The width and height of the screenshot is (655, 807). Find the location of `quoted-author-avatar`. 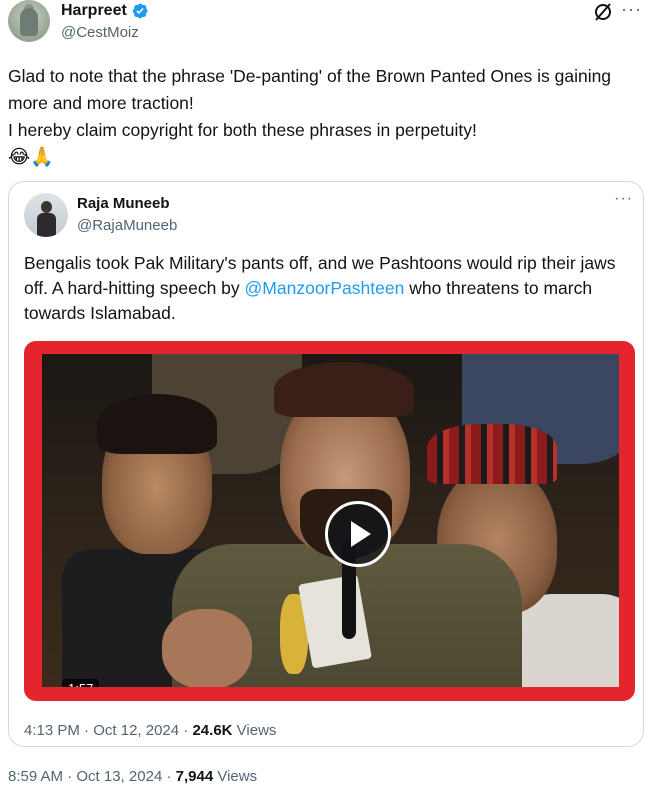

quoted-author-avatar is located at coordinates (46, 215).